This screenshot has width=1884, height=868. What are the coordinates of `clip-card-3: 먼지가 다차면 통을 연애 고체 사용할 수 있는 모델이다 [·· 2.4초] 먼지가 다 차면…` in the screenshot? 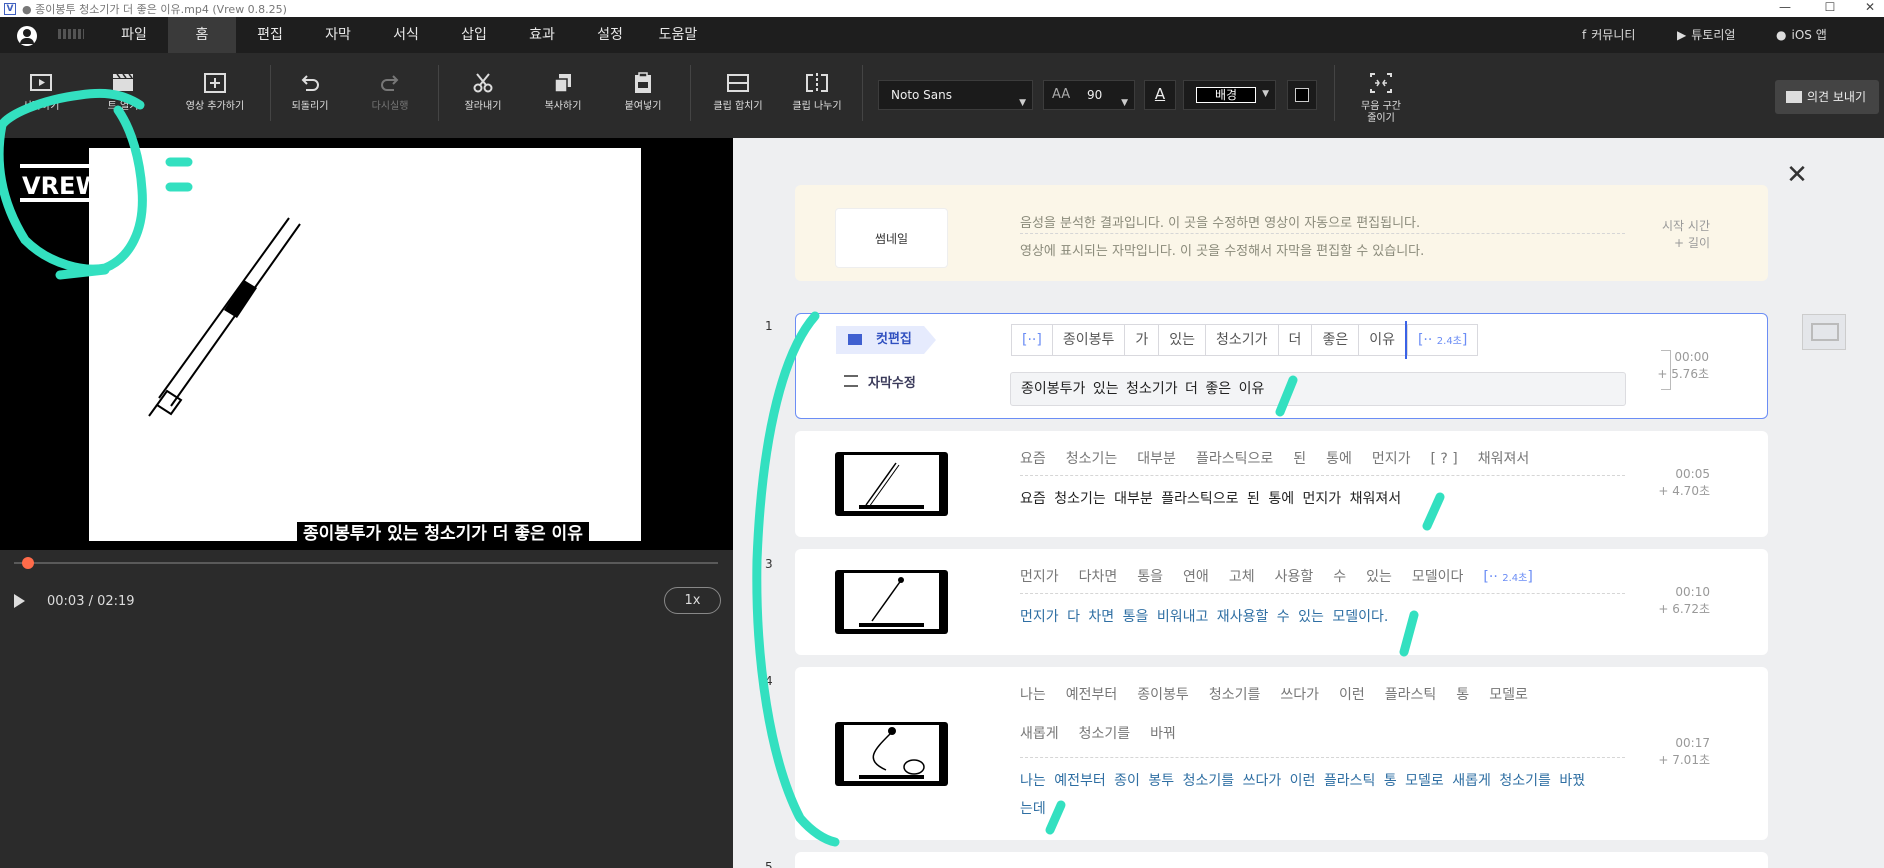 It's located at (1281, 602).